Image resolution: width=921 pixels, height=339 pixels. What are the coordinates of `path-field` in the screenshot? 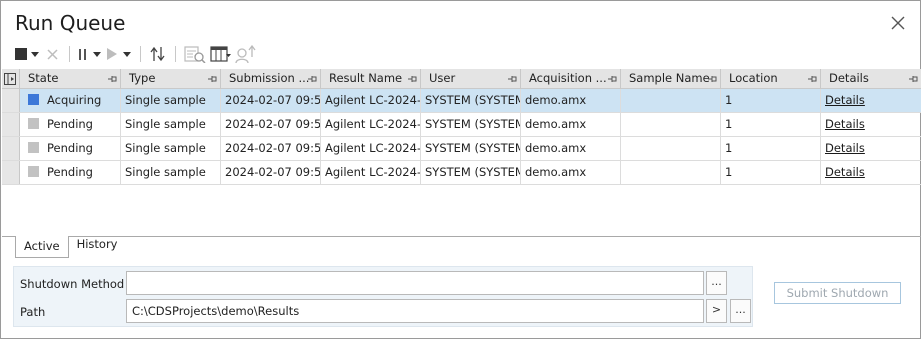 It's located at (415, 311).